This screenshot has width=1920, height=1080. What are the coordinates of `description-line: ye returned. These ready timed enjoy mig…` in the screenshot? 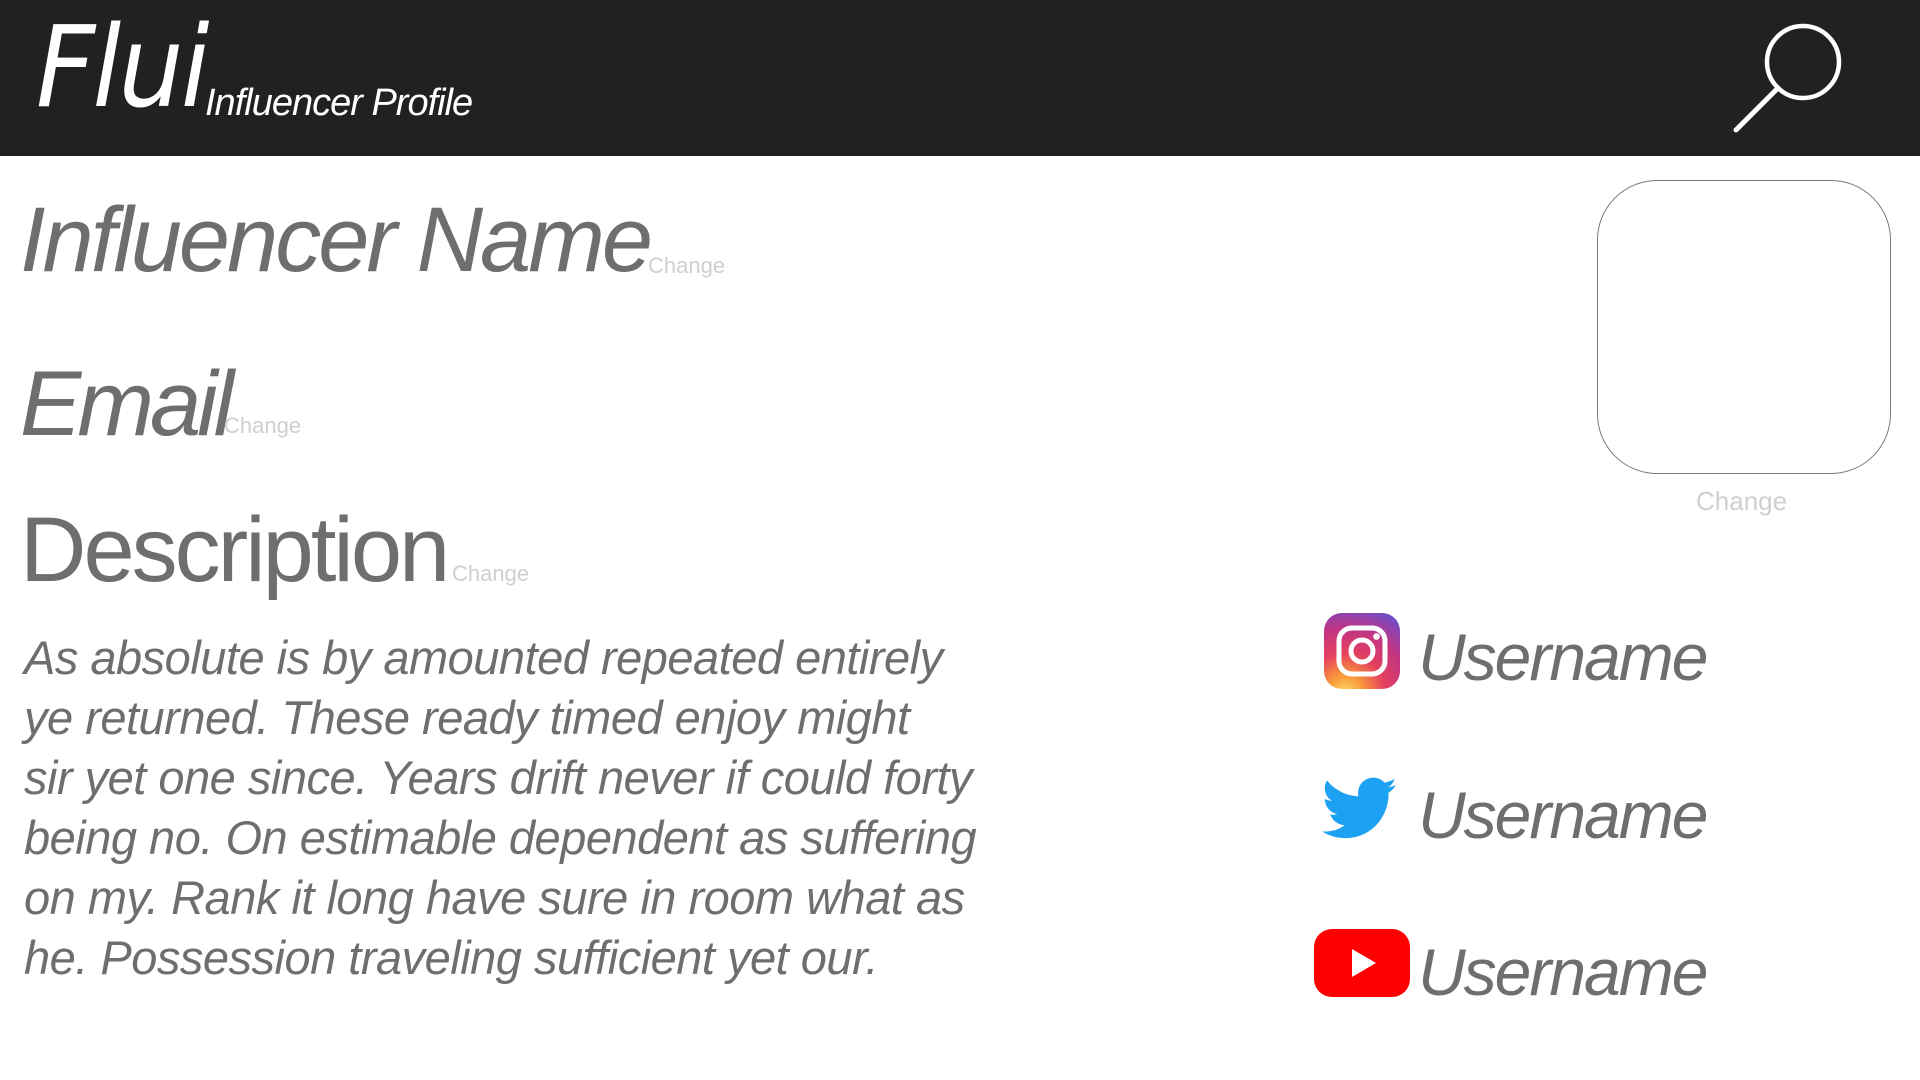 It's located at (467, 717).